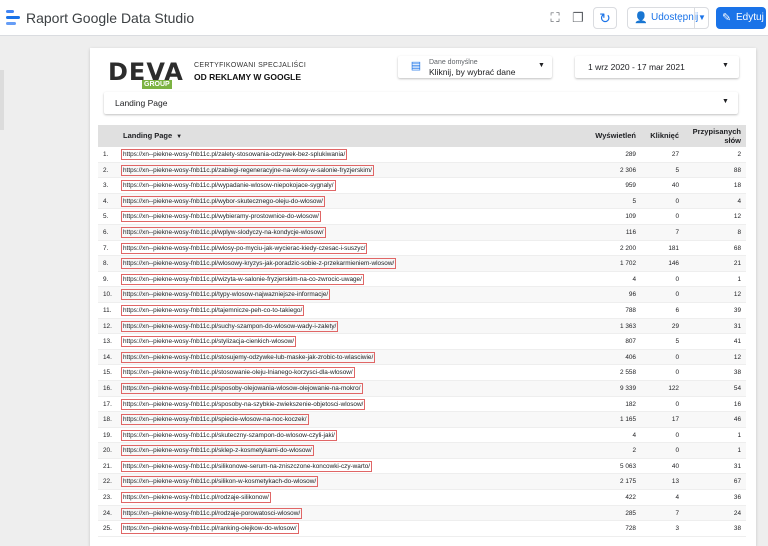  Describe the element at coordinates (605, 18) in the screenshot. I see `refresh-button: ↻` at that location.